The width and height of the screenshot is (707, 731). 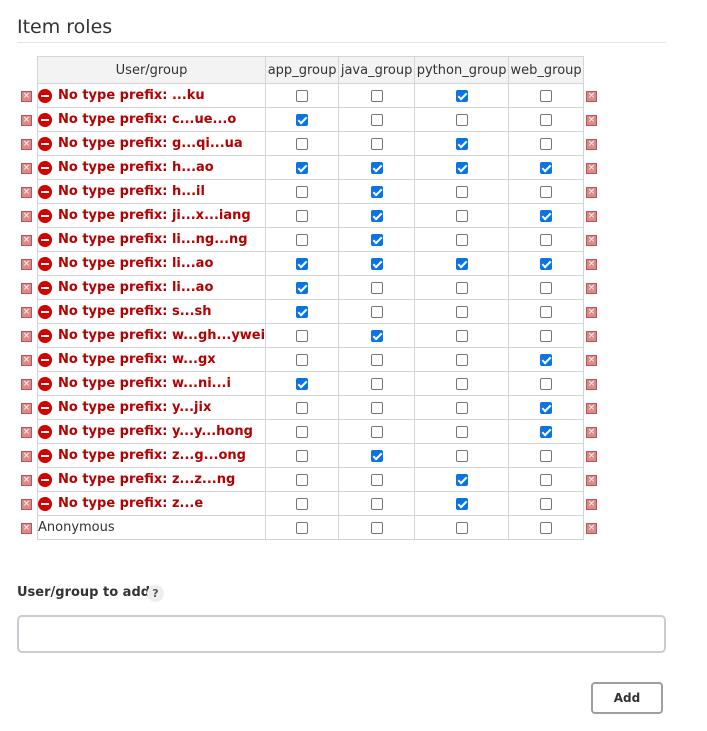 I want to click on help-icon: ?, so click(x=155, y=593).